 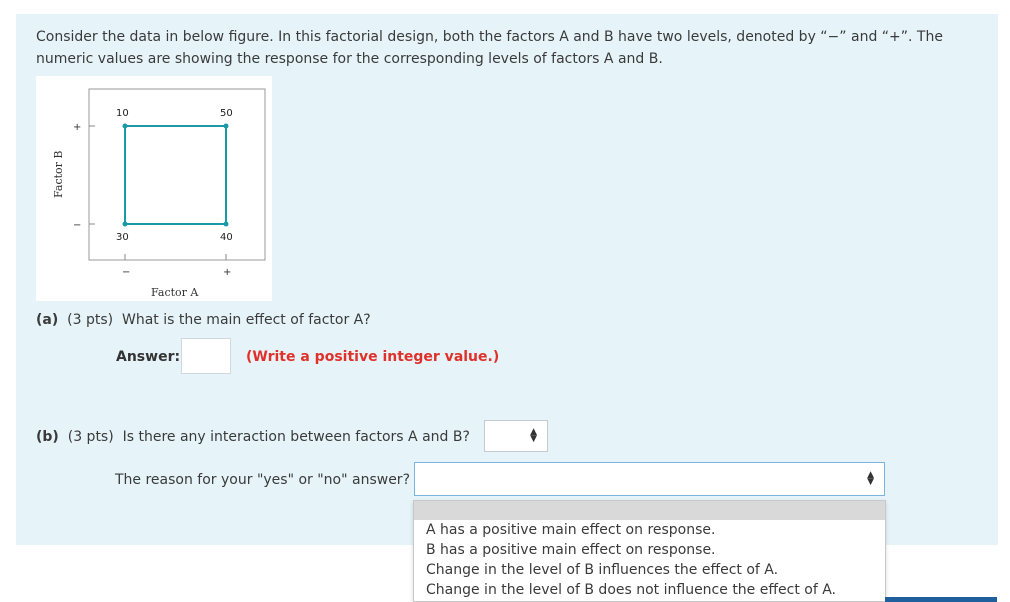 I want to click on factorial-plot: + − − + 10 50 30 40 Factor A Factor B, so click(x=159, y=193).